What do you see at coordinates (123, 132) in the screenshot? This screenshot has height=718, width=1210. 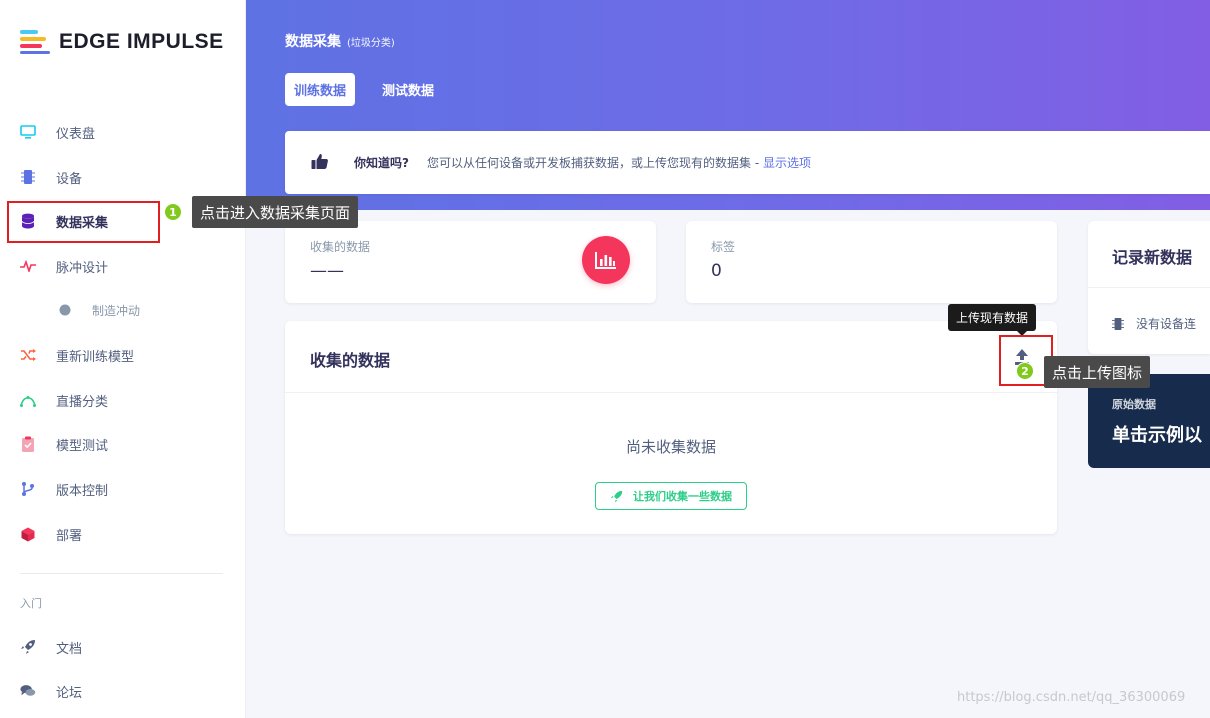 I see `sidebar-item-dashboard: 仪表盘` at bounding box center [123, 132].